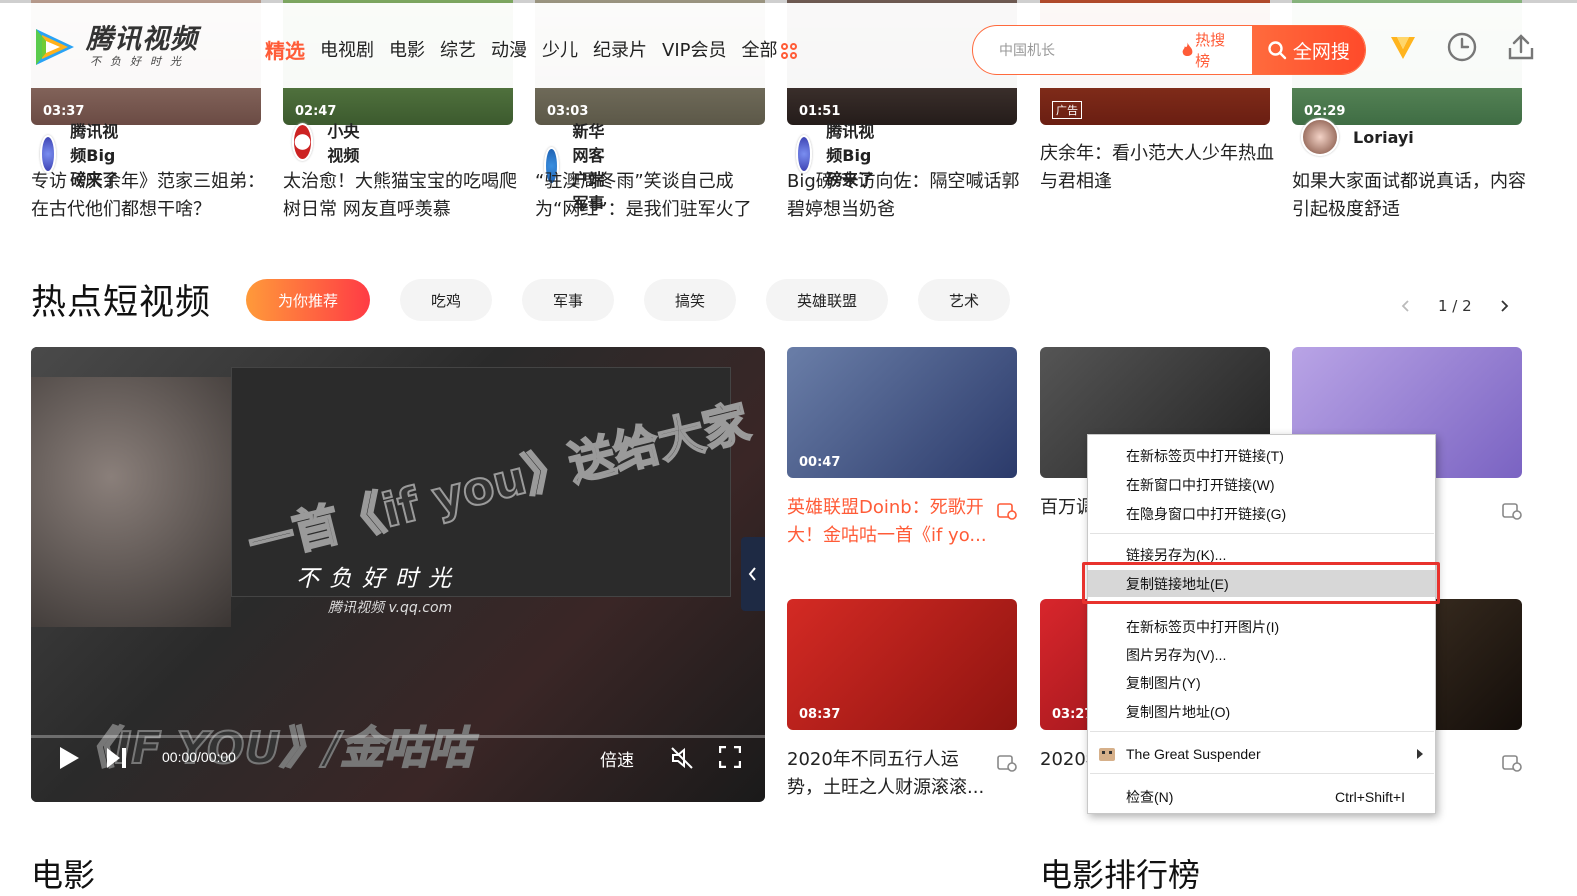  What do you see at coordinates (347, 51) in the screenshot?
I see `nav-item-tv: 电视剧` at bounding box center [347, 51].